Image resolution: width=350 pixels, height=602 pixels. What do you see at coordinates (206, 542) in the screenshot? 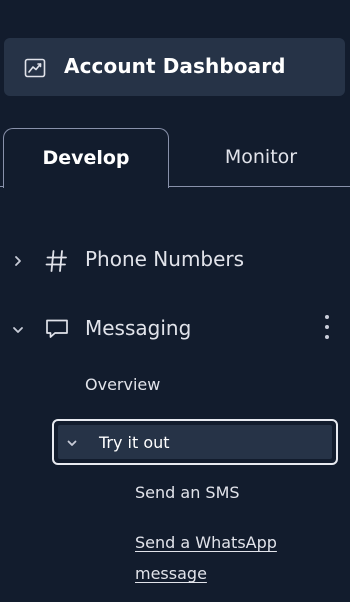
I see `nav-item-send-whatsapp-line1: Send a WhatsApp` at bounding box center [206, 542].